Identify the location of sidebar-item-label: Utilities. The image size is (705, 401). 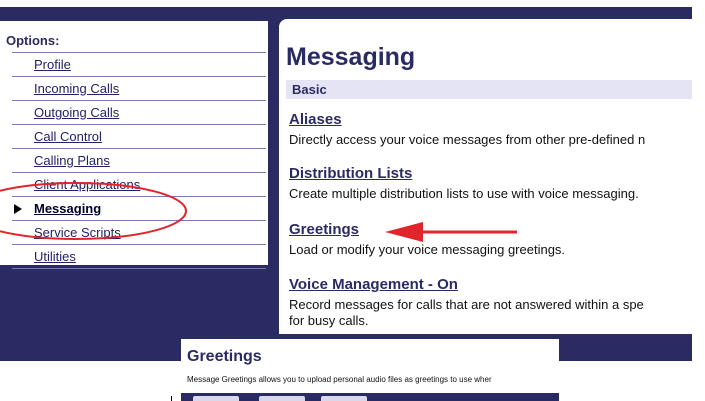
(55, 256).